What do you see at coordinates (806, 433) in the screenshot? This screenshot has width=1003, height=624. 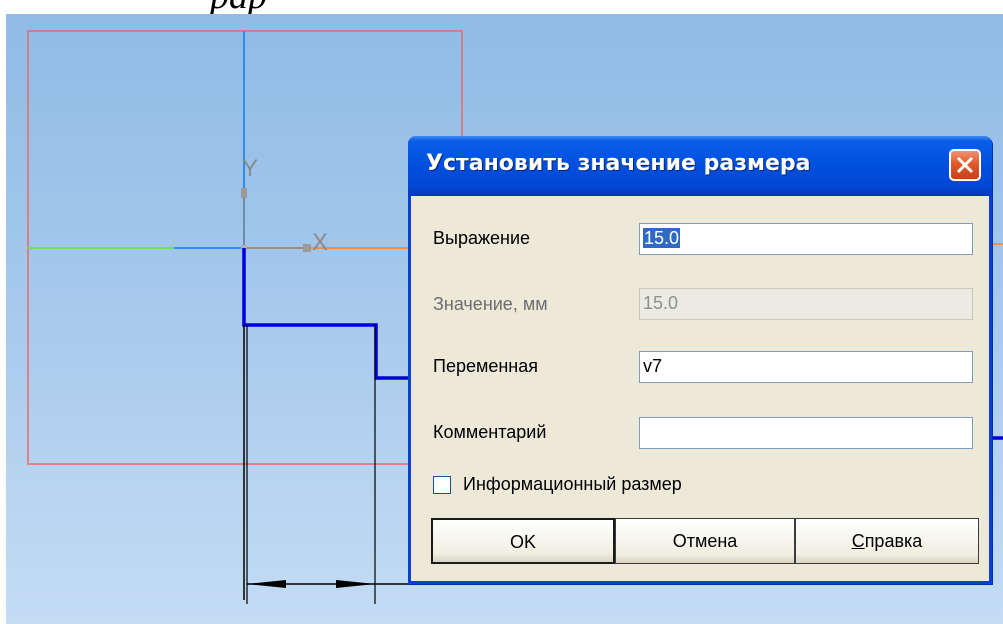 I see `comment-input` at bounding box center [806, 433].